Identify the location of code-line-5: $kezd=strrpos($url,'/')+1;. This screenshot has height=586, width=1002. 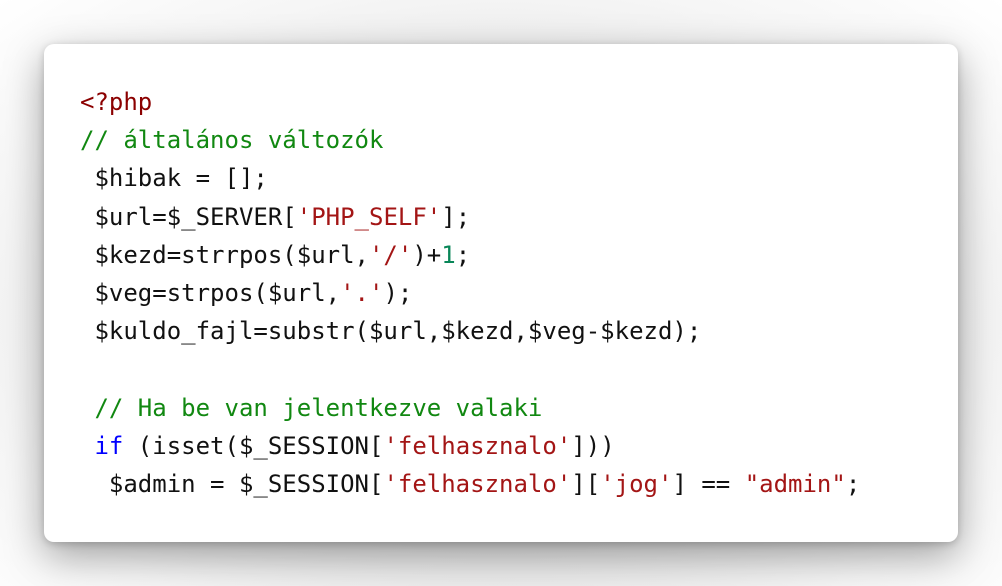
(470, 255).